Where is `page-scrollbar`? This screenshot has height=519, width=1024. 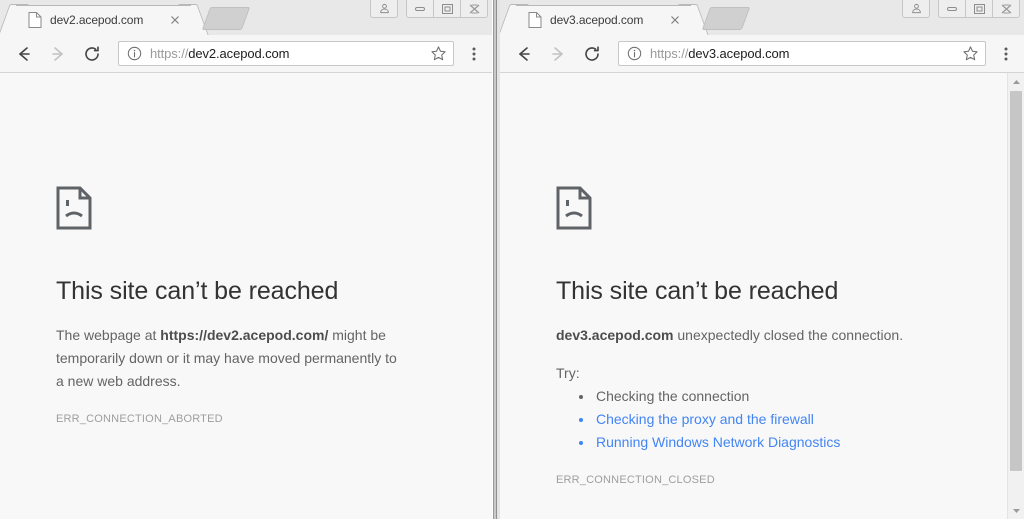
page-scrollbar is located at coordinates (1015, 296).